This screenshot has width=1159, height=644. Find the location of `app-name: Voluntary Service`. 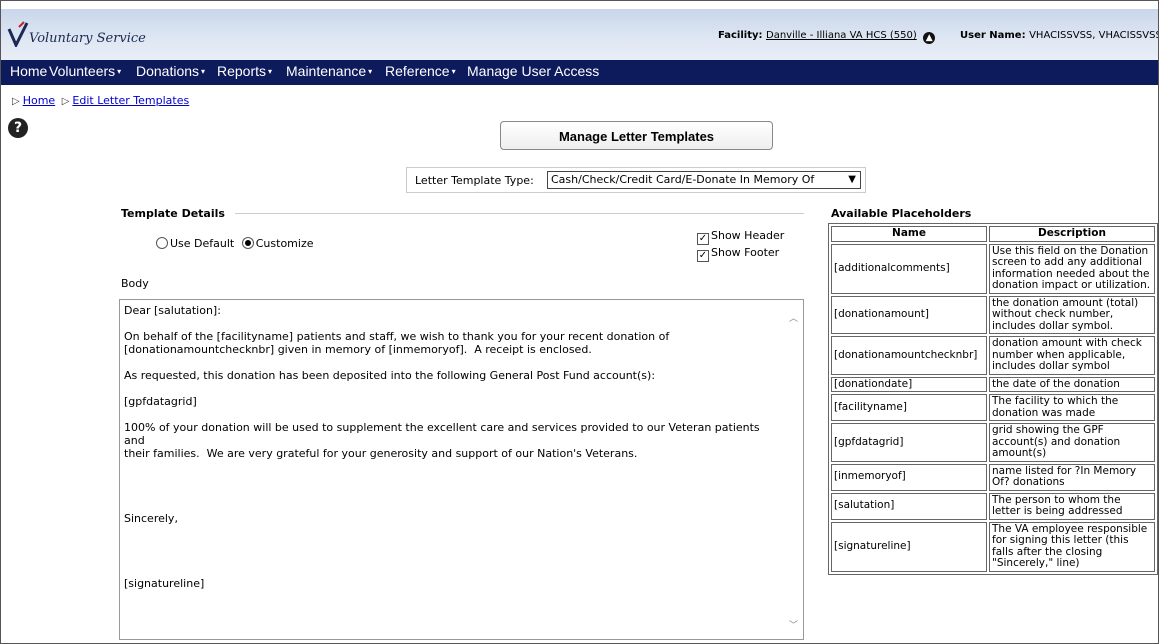

app-name: Voluntary Service is located at coordinates (87, 38).